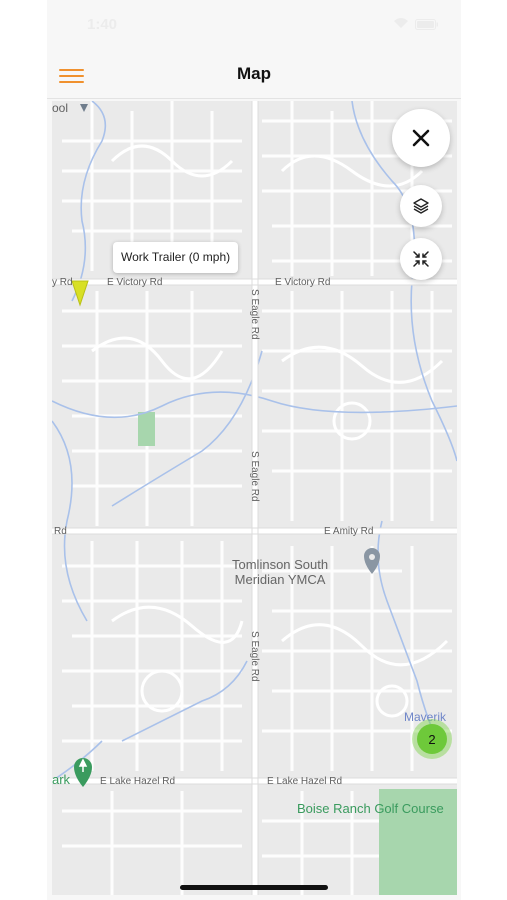 The width and height of the screenshot is (507, 900). I want to click on cluster-count: 2, so click(432, 739).